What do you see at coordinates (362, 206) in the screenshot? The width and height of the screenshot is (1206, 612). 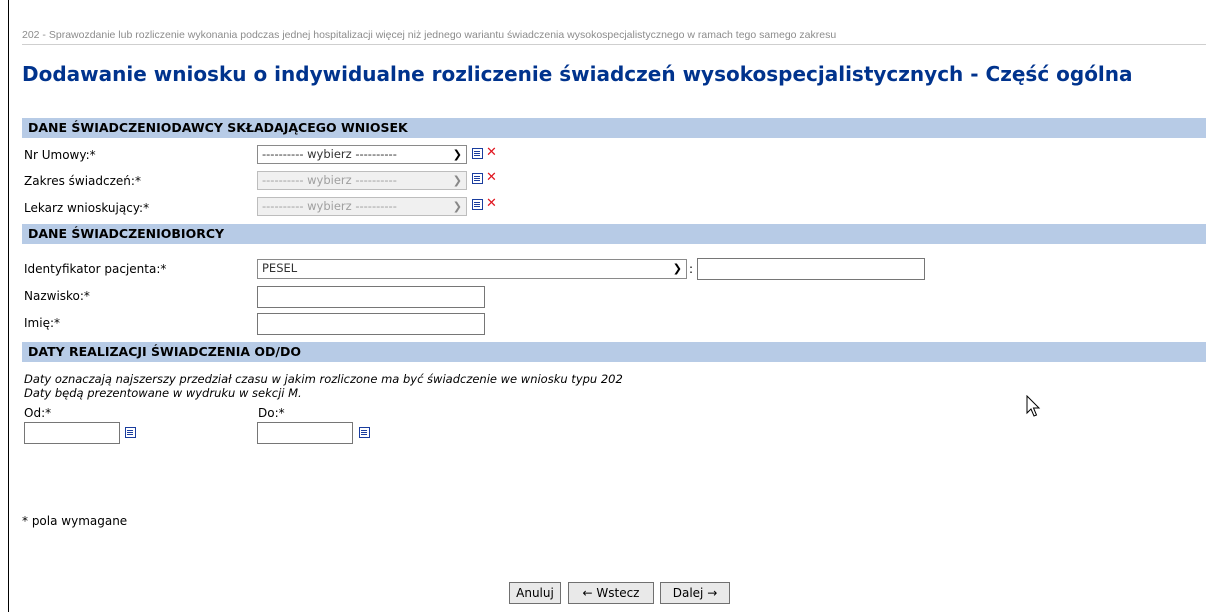 I see `requesting-doctor-select: ---------- wybierz ---------- ❯` at bounding box center [362, 206].